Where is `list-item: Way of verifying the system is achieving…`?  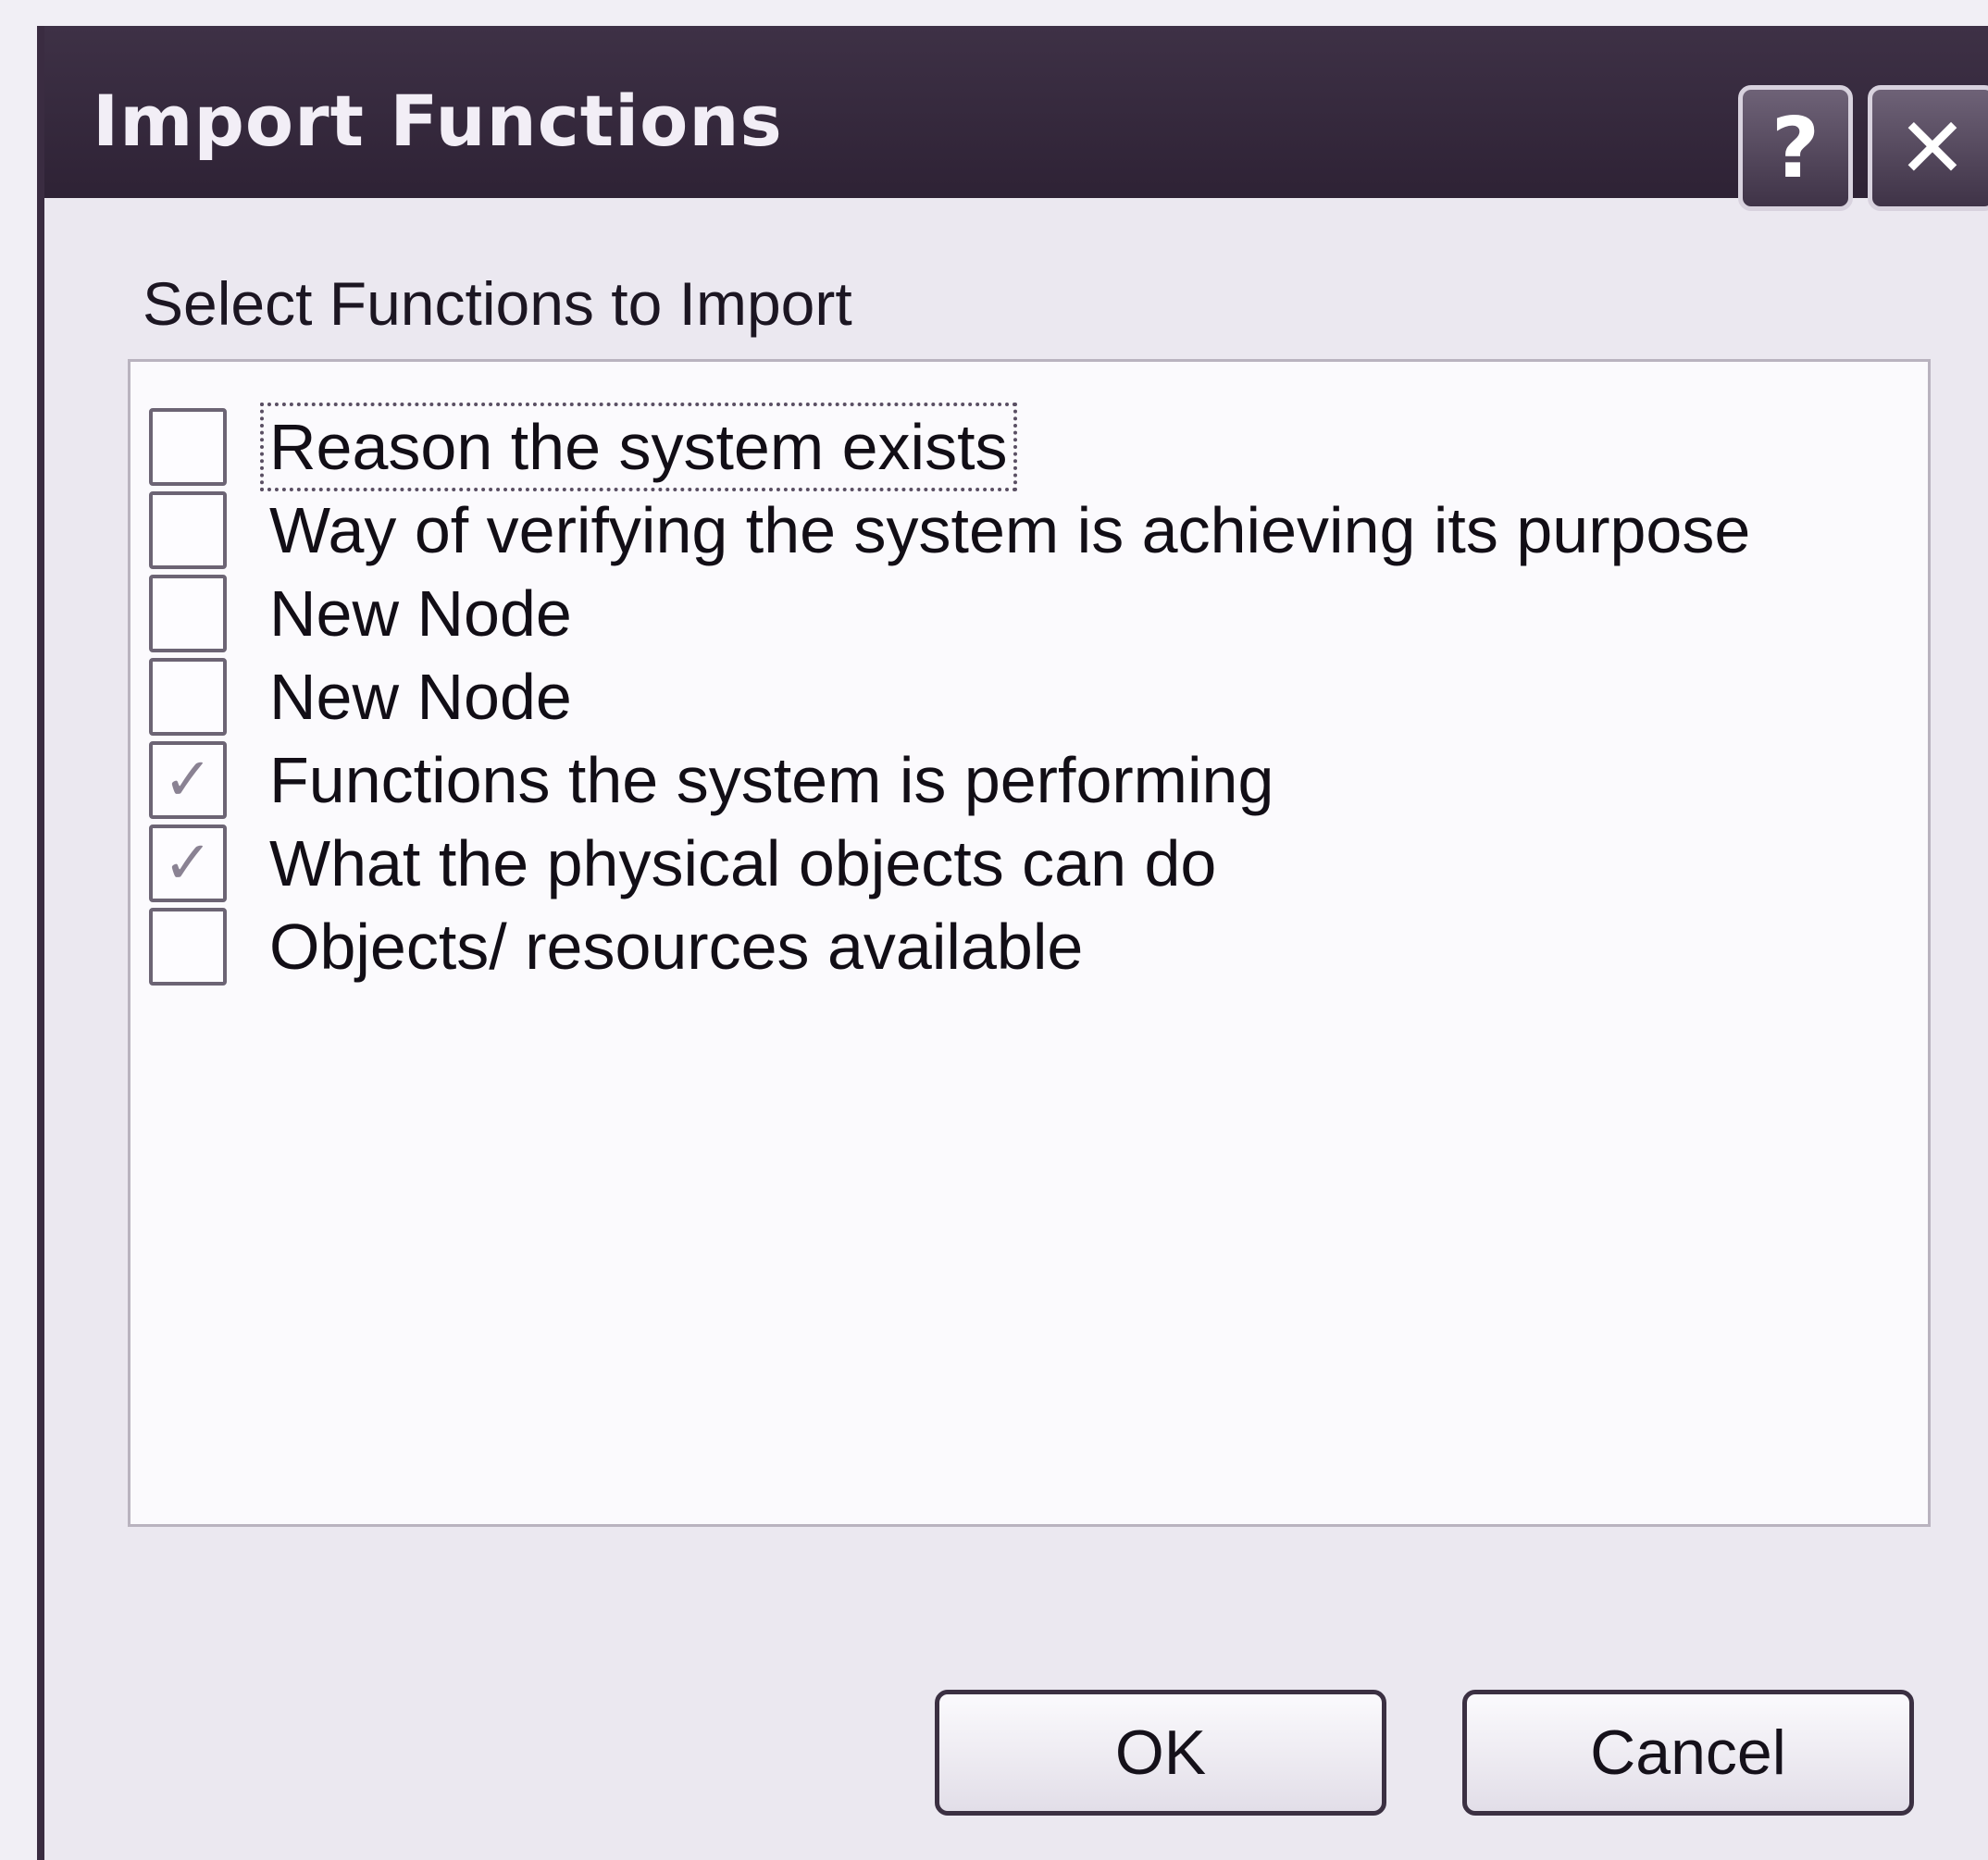
list-item: Way of verifying the system is achieving… is located at coordinates (952, 530).